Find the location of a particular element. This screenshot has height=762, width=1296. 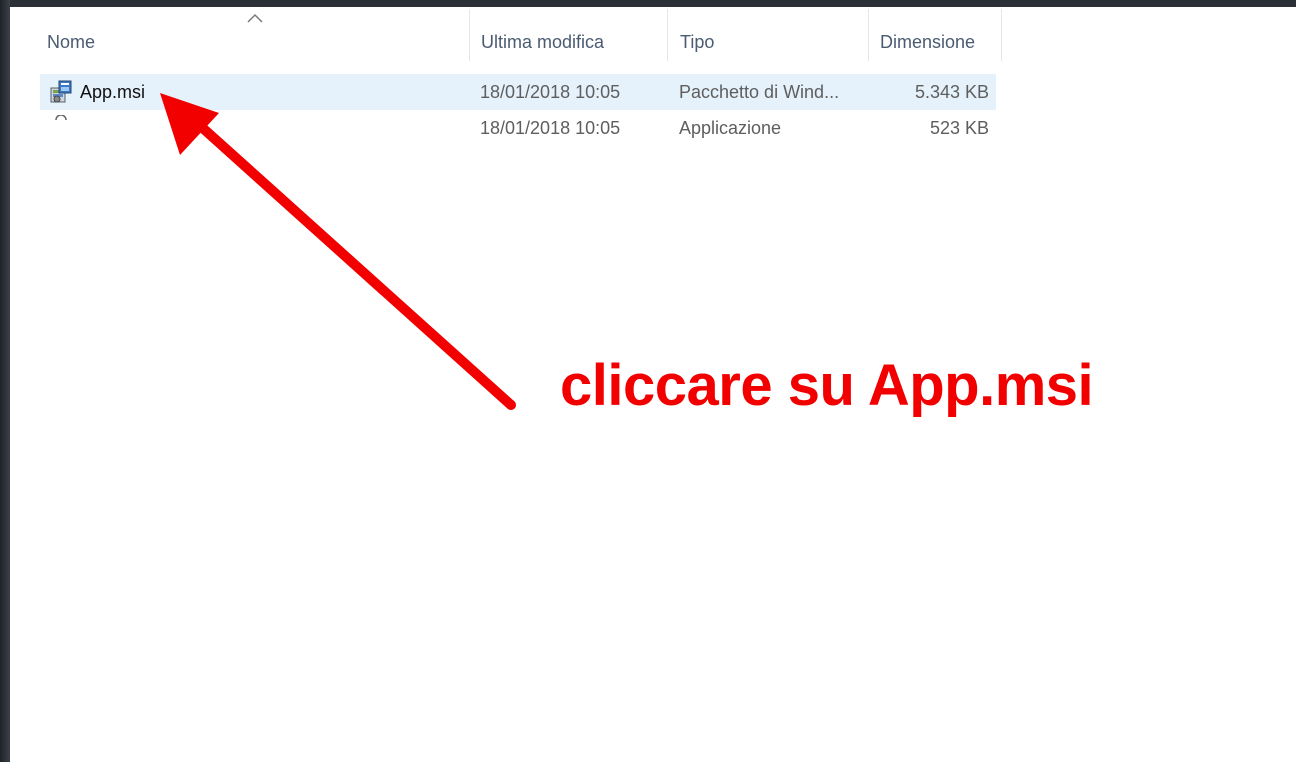

file-name-cell: App.msi is located at coordinates (96, 92).